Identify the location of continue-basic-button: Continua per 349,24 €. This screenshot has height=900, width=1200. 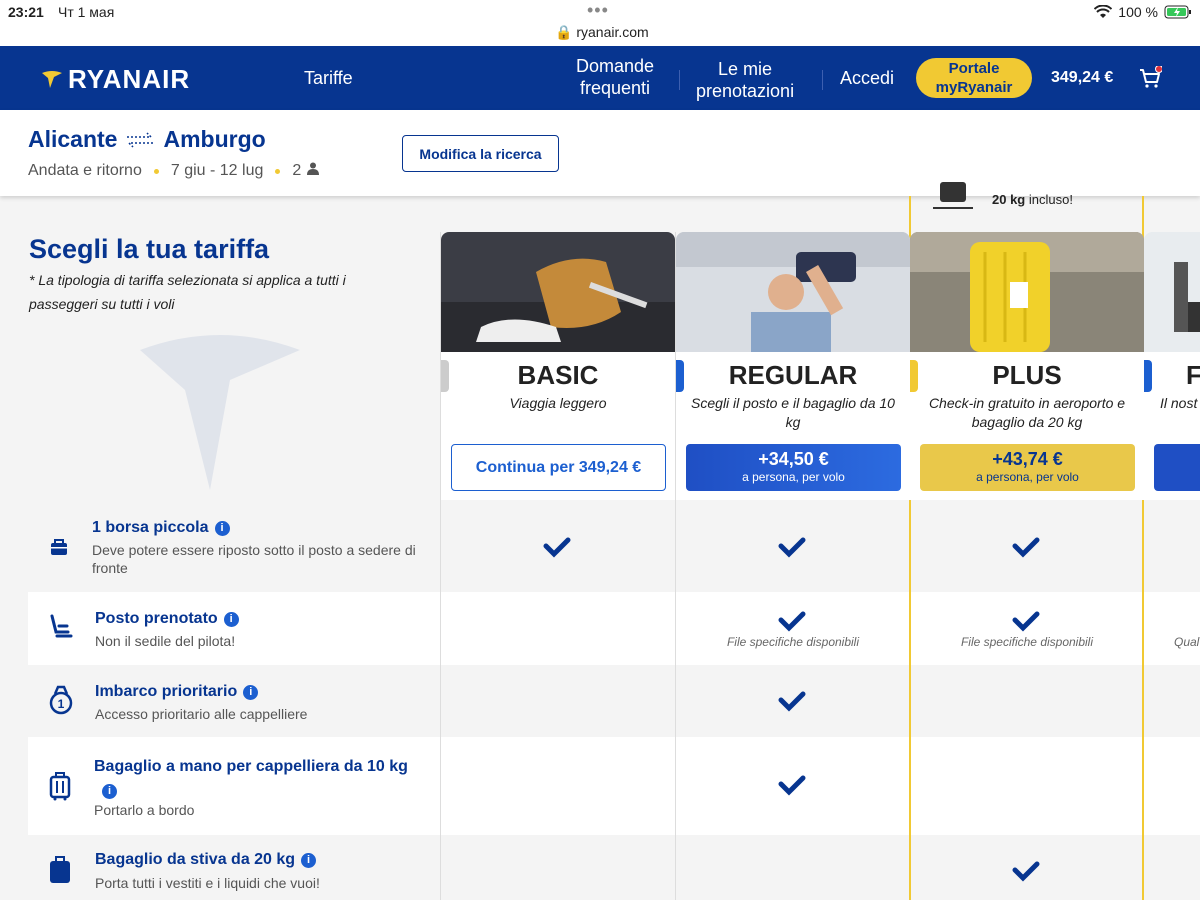
(558, 467).